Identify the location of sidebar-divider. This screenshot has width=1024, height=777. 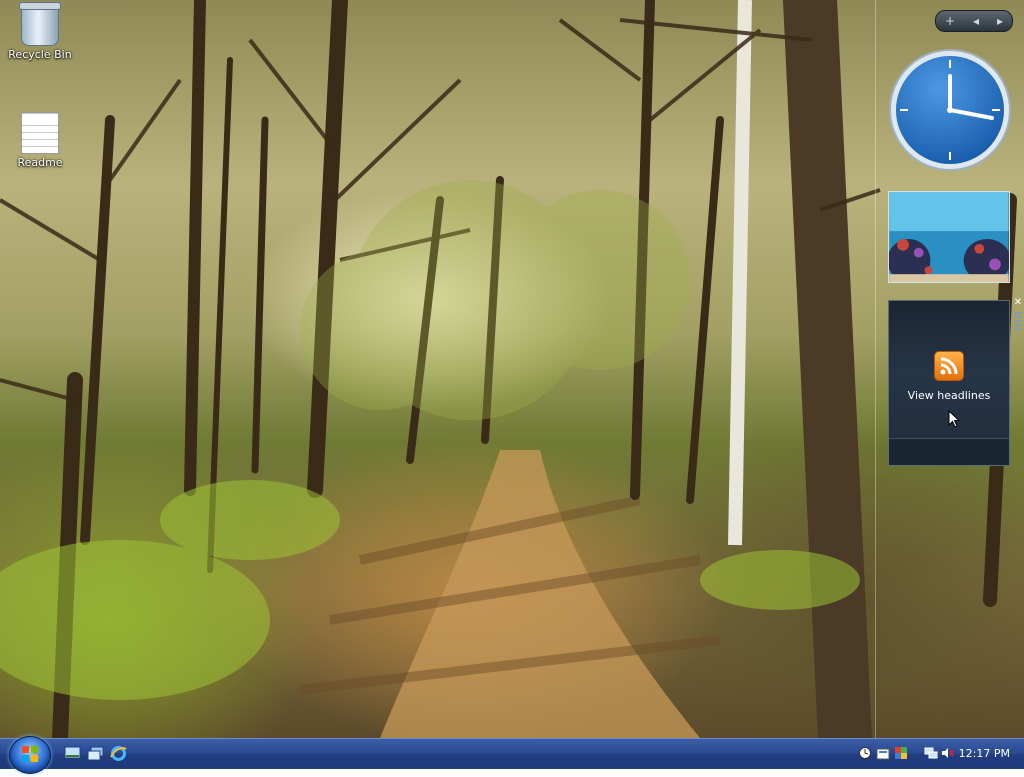
(875, 369).